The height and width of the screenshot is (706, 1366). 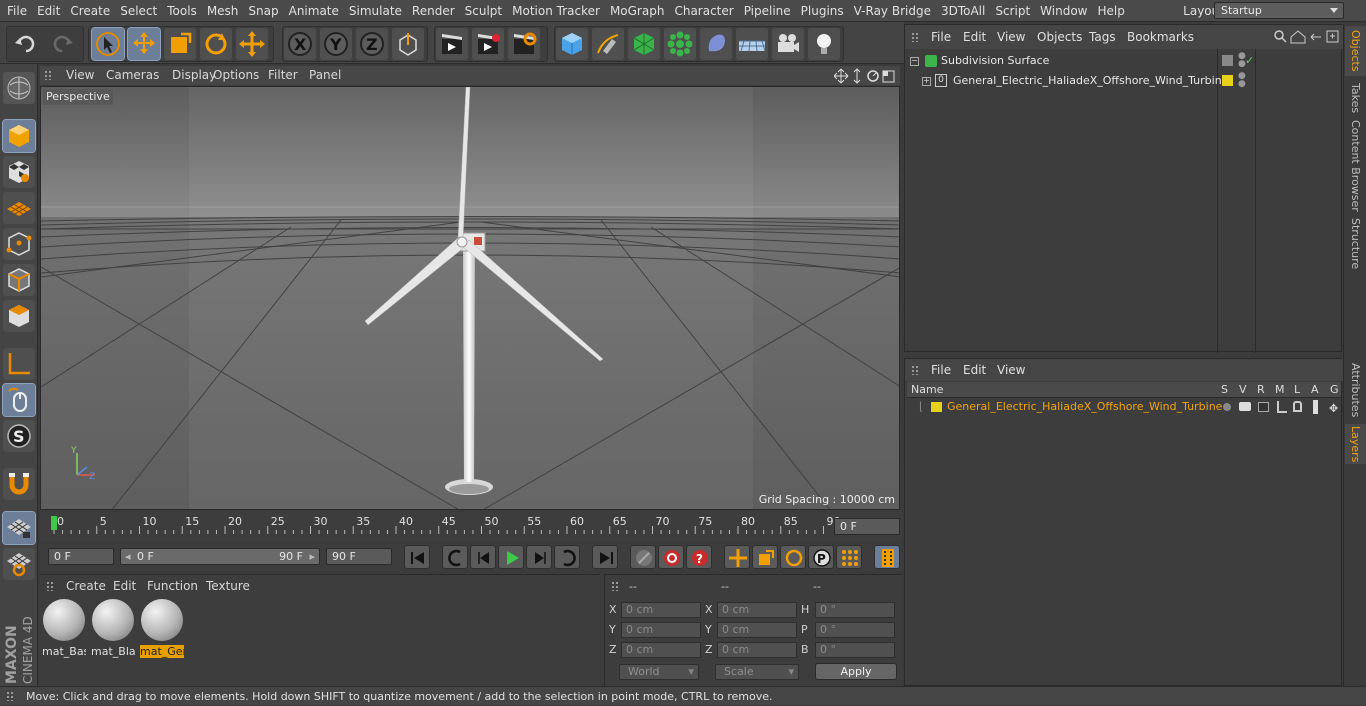 What do you see at coordinates (1160, 37) in the screenshot?
I see `object-menu-bookmarks: Bookmarks` at bounding box center [1160, 37].